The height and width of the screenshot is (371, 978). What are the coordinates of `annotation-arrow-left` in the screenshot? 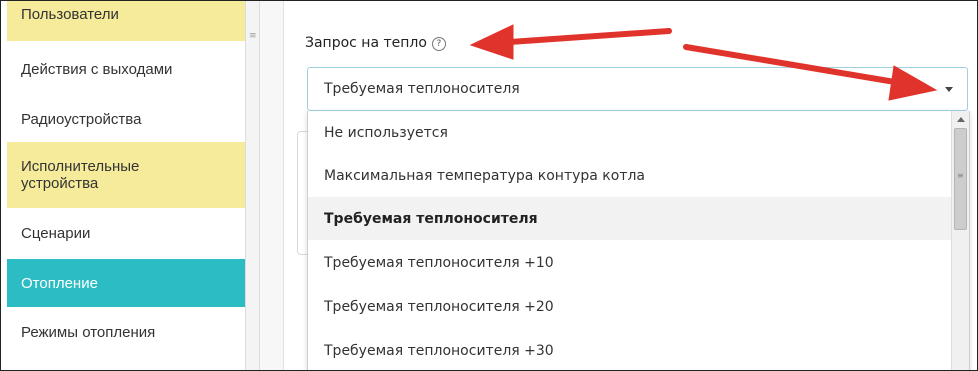 It's located at (582, 37).